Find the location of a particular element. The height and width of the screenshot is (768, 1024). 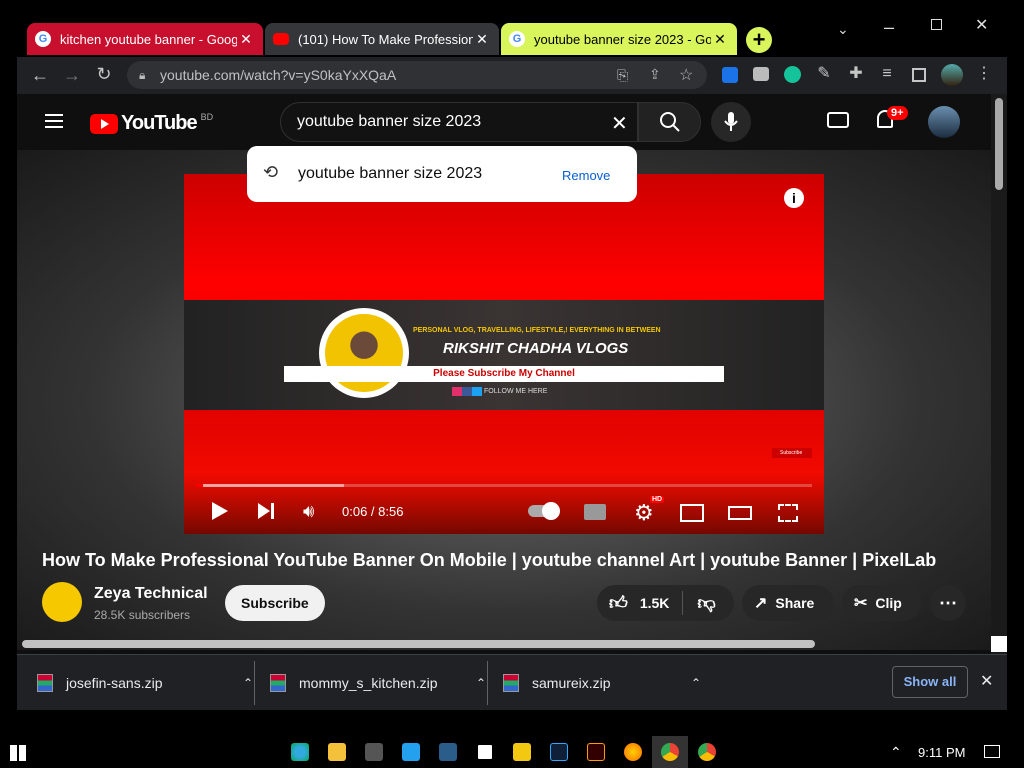

youtube-logo: YouTube BD is located at coordinates (151, 123).